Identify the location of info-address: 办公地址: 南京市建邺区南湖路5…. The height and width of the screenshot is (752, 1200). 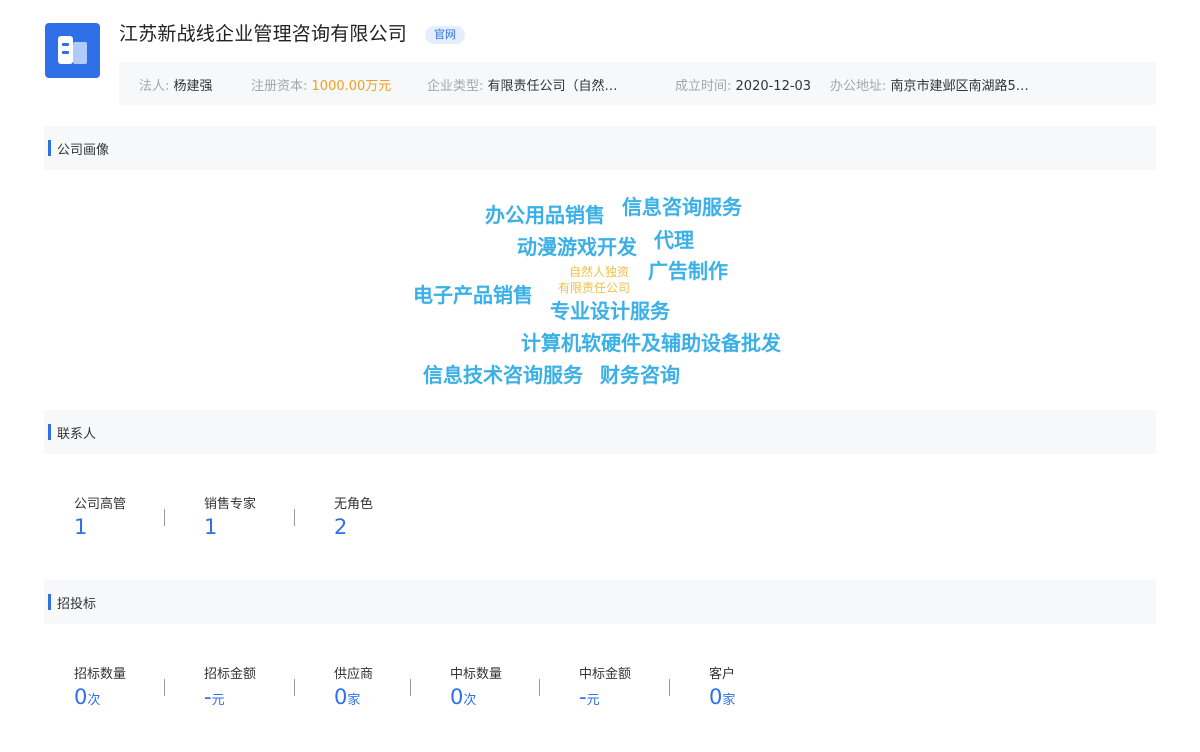
(929, 84).